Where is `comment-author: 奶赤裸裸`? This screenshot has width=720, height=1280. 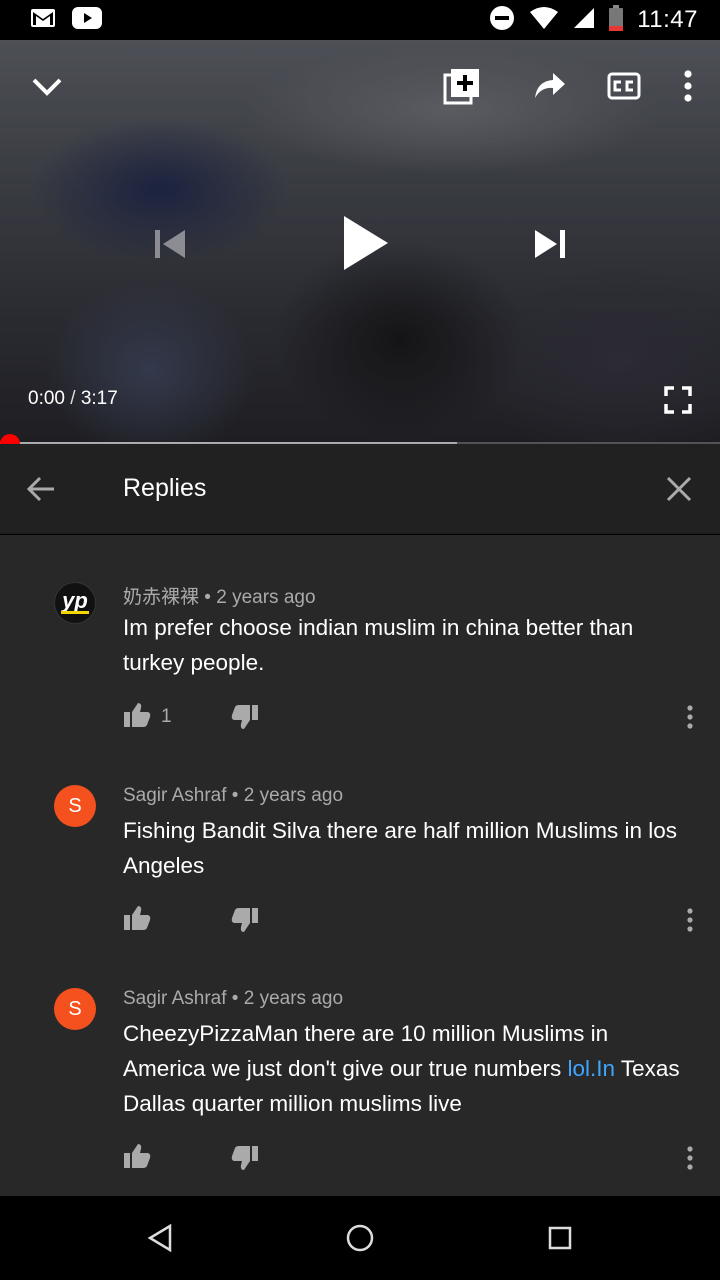
comment-author: 奶赤裸裸 is located at coordinates (161, 597).